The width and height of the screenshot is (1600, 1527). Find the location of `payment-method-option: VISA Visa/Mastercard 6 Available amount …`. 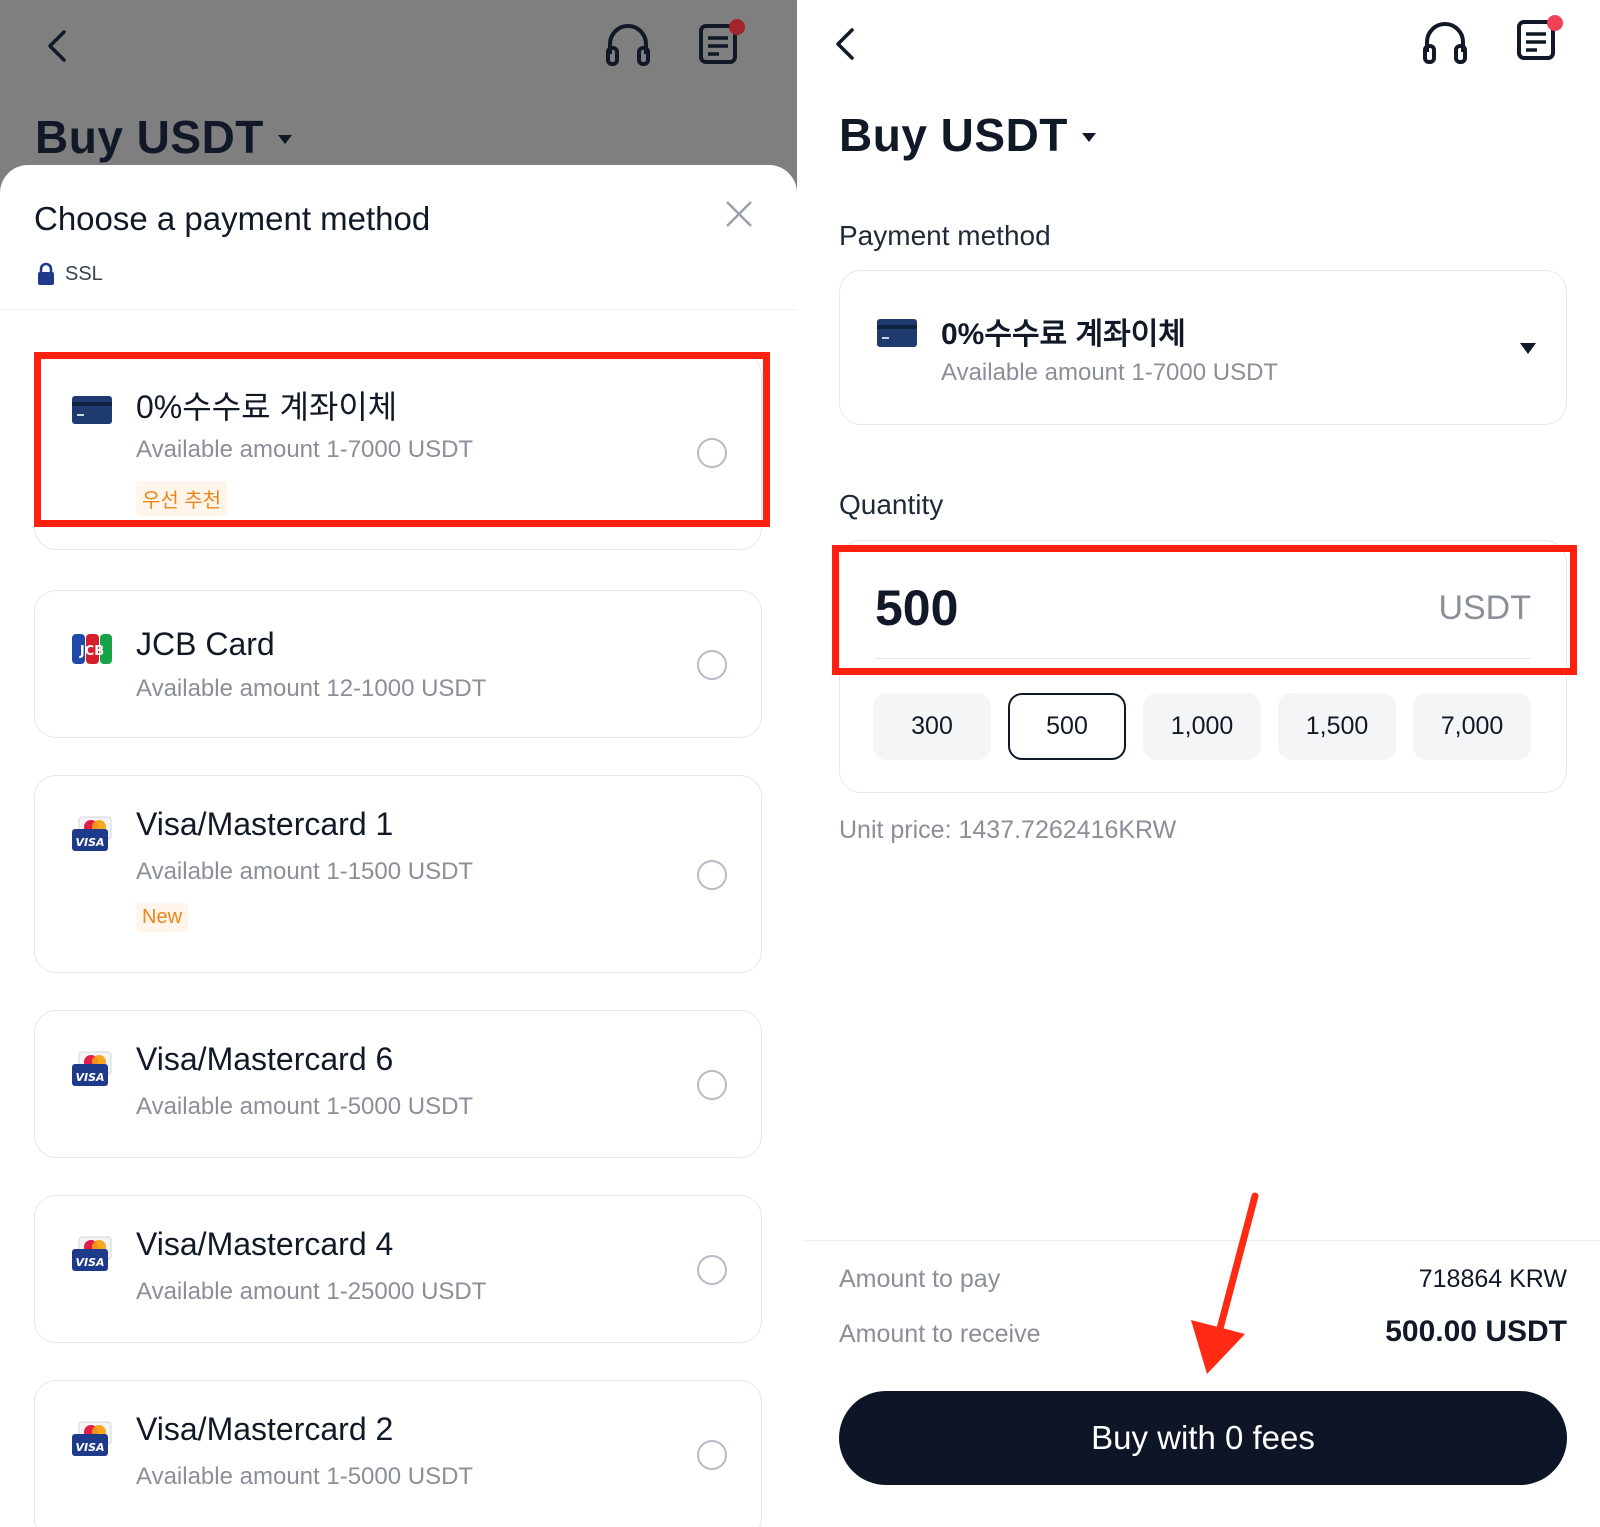

payment-method-option: VISA Visa/Mastercard 6 Available amount … is located at coordinates (398, 1084).